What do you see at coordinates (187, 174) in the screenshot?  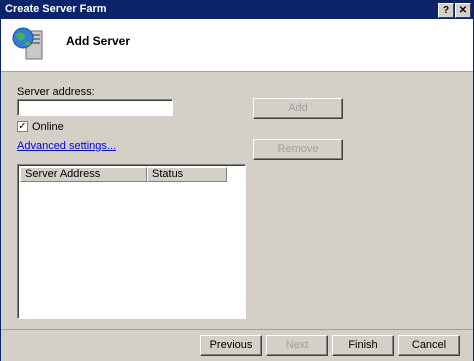 I see `column-header-status: Status` at bounding box center [187, 174].